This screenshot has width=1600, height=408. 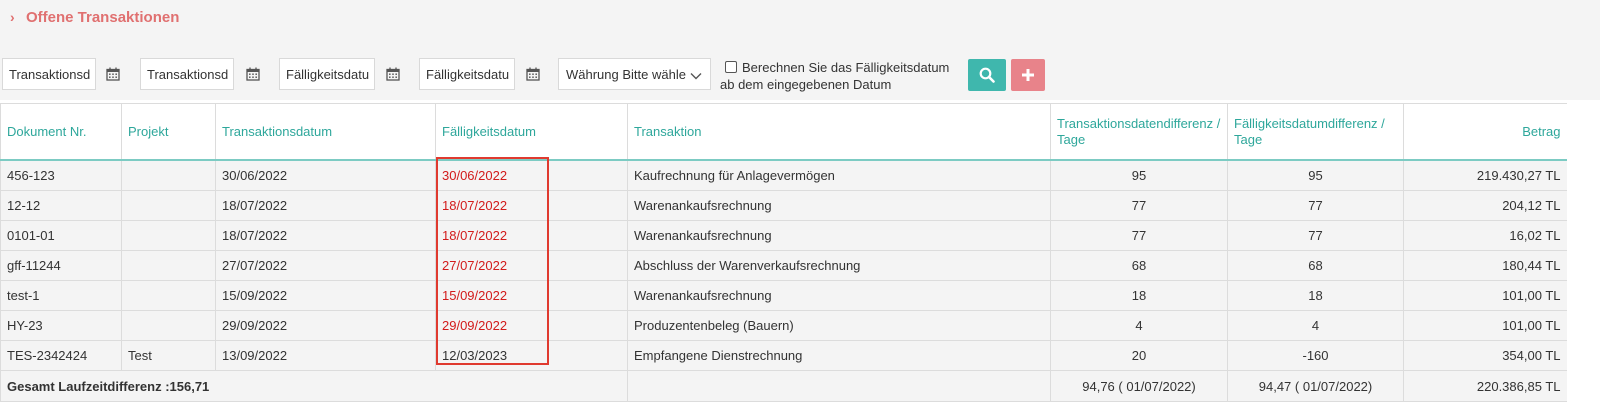 What do you see at coordinates (61, 265) in the screenshot?
I see `cell-doc: gff-11244` at bounding box center [61, 265].